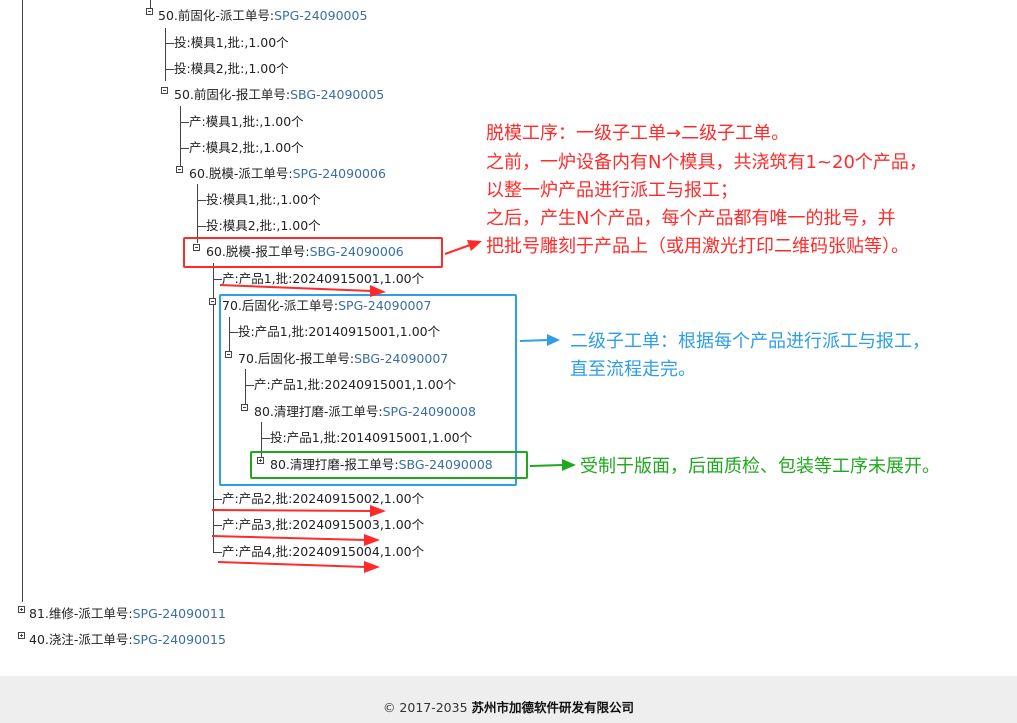 Image resolution: width=1017 pixels, height=723 pixels. Describe the element at coordinates (552, 465) in the screenshot. I see `green-pointer-arrow` at that location.